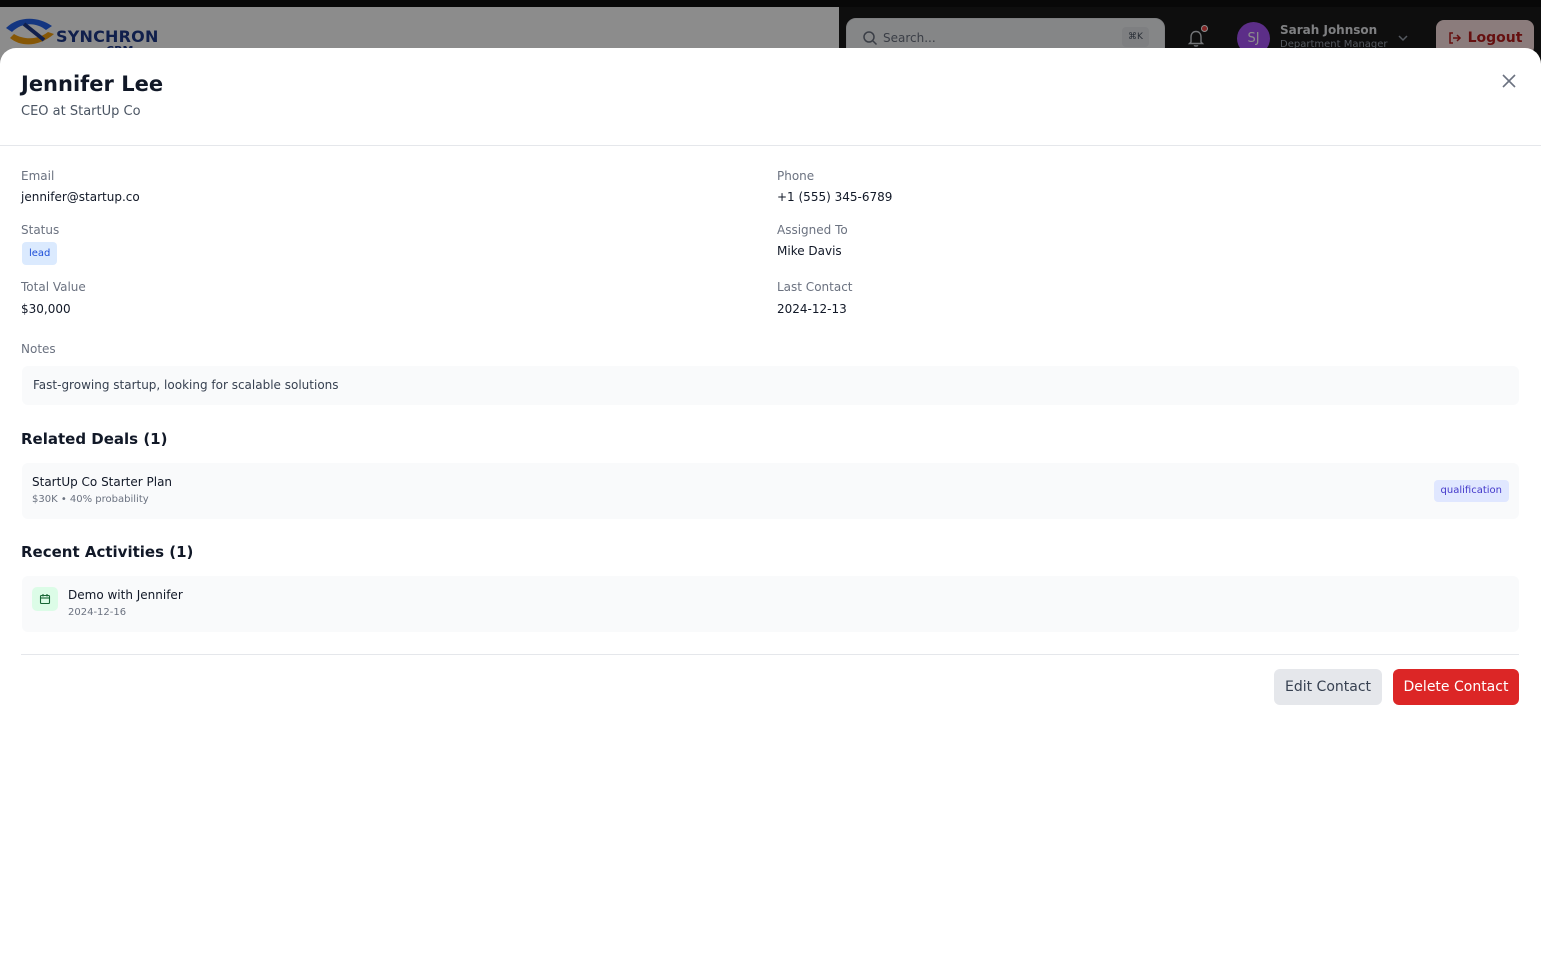 The height and width of the screenshot is (961, 1541). I want to click on phone-value: +1 (555) 345-6789, so click(834, 197).